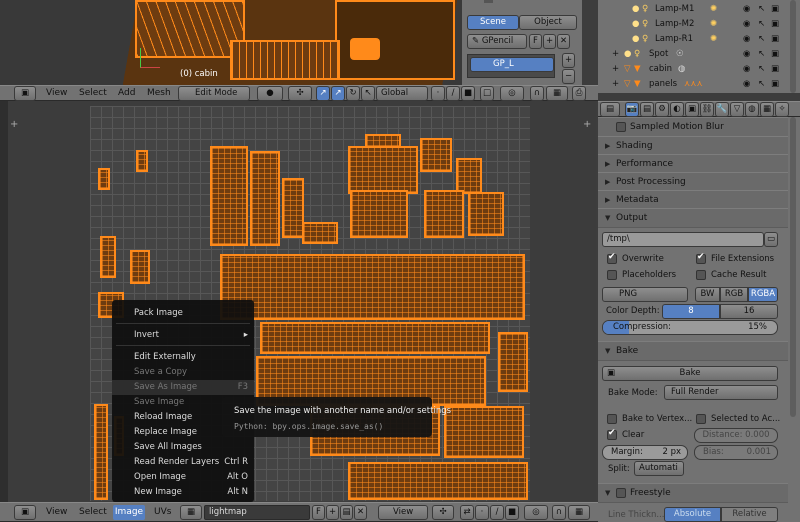  What do you see at coordinates (721, 392) in the screenshot?
I see `bake-mode-selector: Full Render` at bounding box center [721, 392].